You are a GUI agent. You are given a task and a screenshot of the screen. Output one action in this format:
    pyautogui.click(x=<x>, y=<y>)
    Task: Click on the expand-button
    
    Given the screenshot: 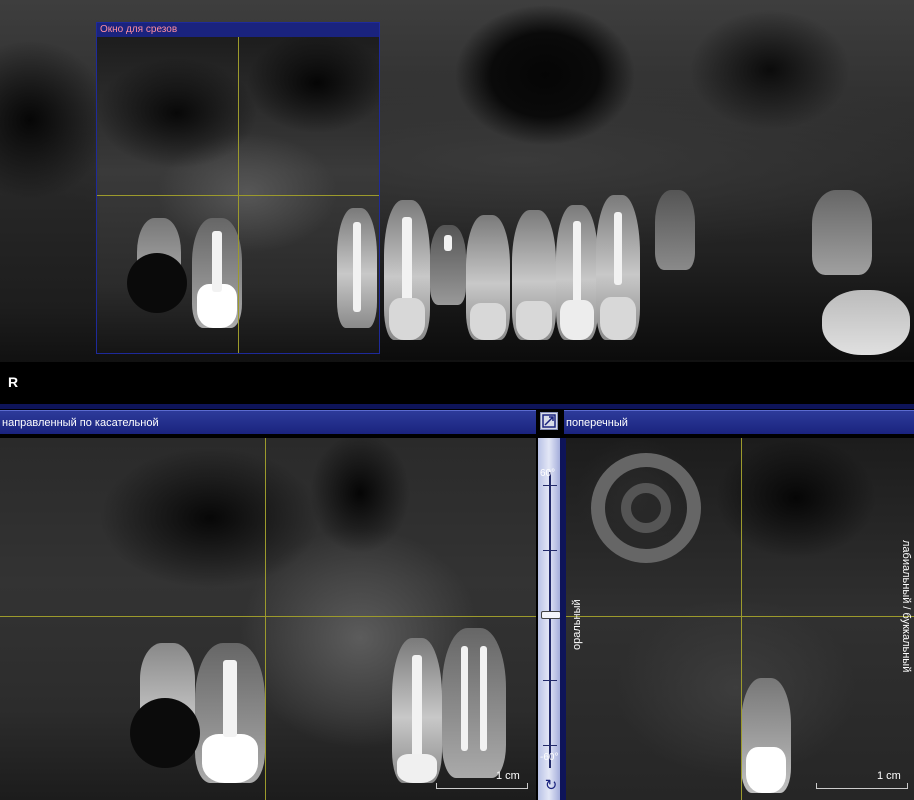 What is the action you would take?
    pyautogui.click(x=549, y=421)
    